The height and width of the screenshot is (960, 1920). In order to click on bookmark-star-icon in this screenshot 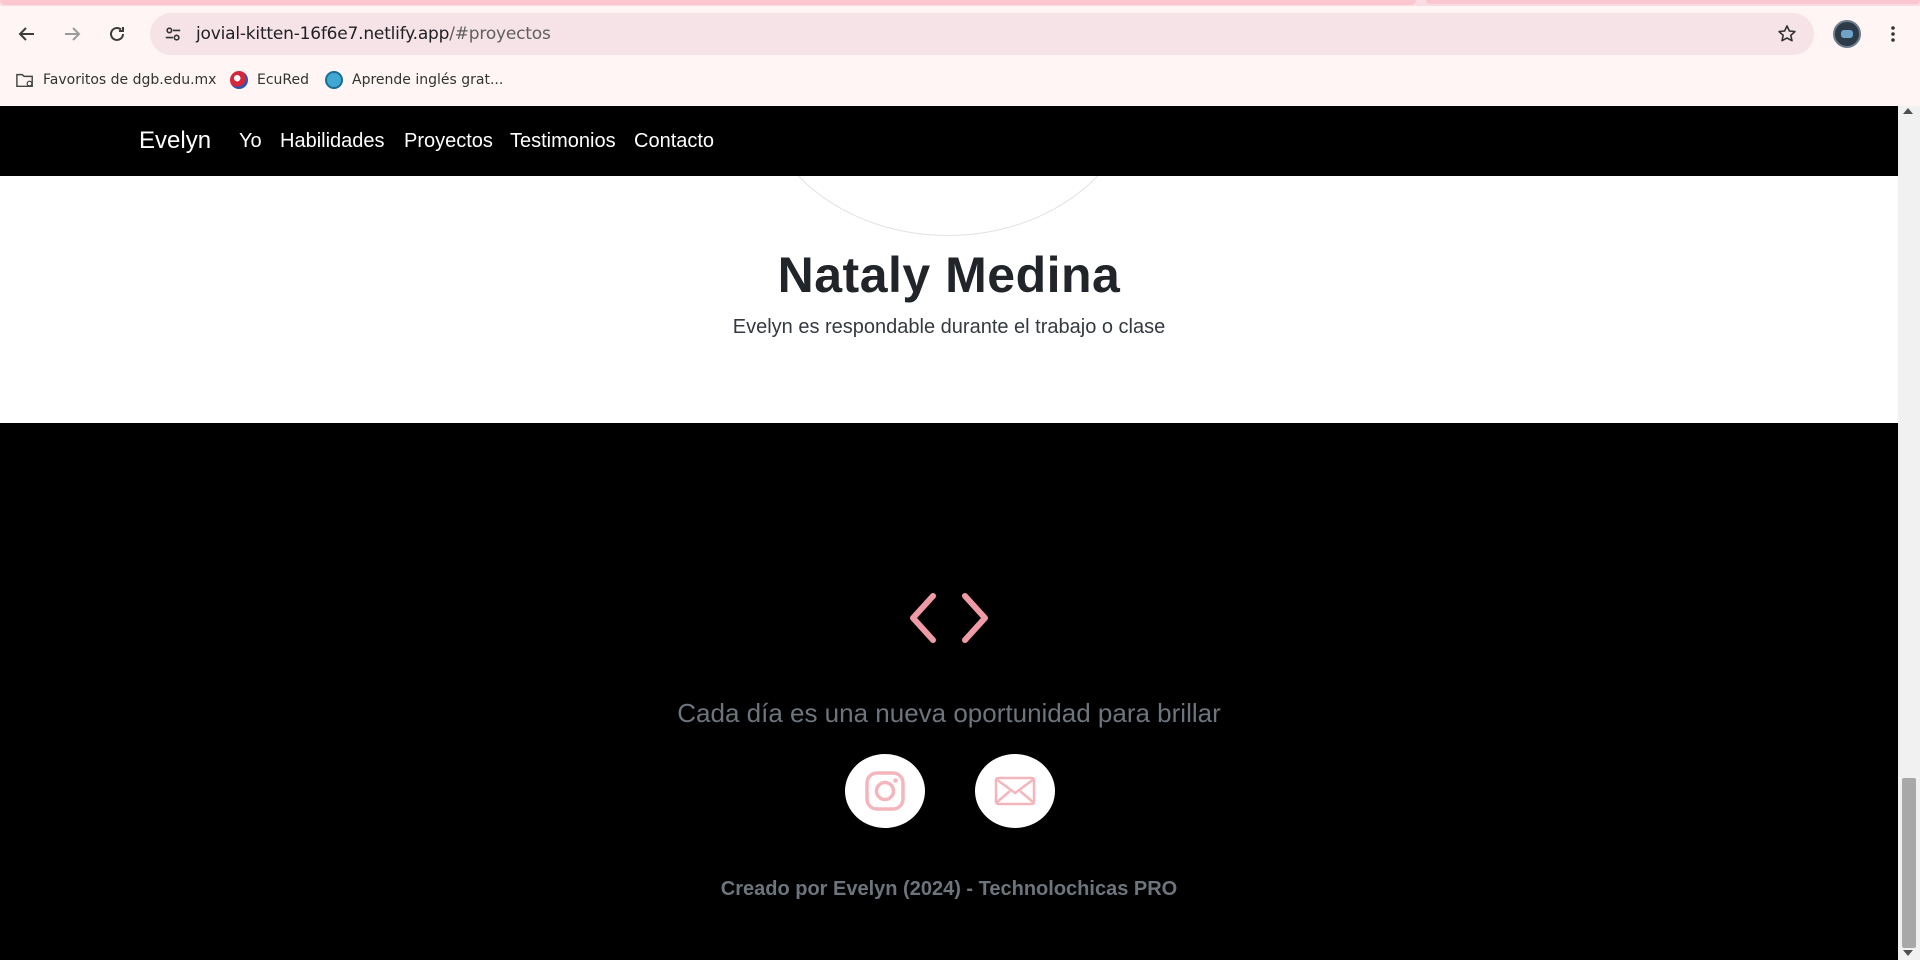, I will do `click(1787, 34)`.